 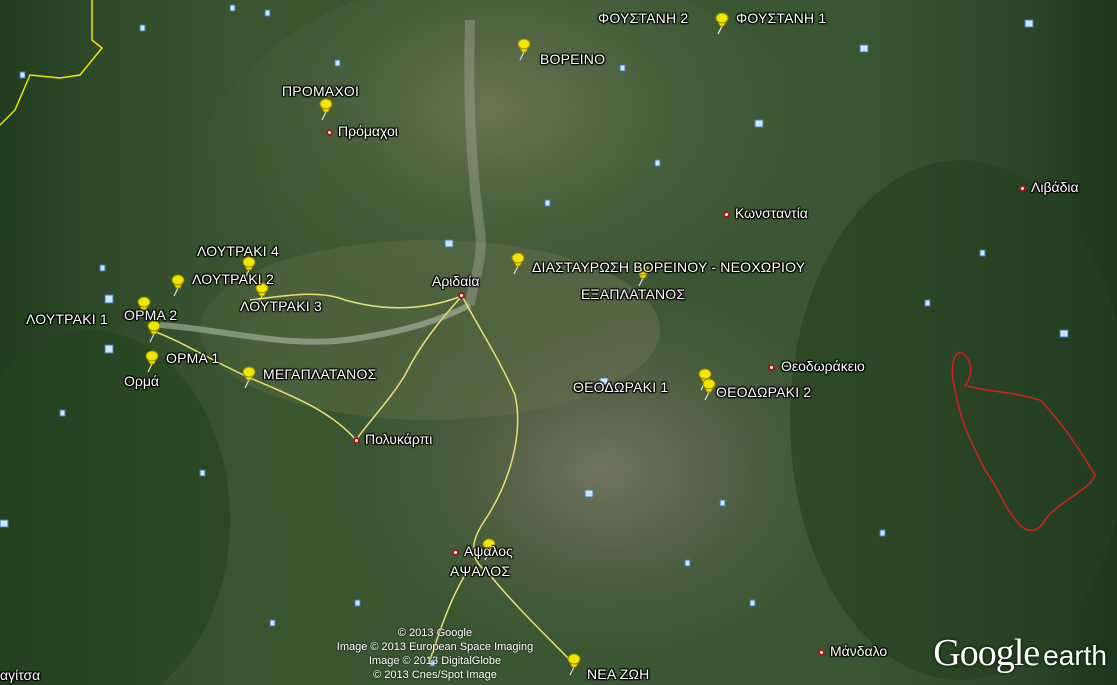 What do you see at coordinates (781, 18) in the screenshot?
I see `pin-label-fostani-1: ΦΟΥΣΤΑΝΗ 1` at bounding box center [781, 18].